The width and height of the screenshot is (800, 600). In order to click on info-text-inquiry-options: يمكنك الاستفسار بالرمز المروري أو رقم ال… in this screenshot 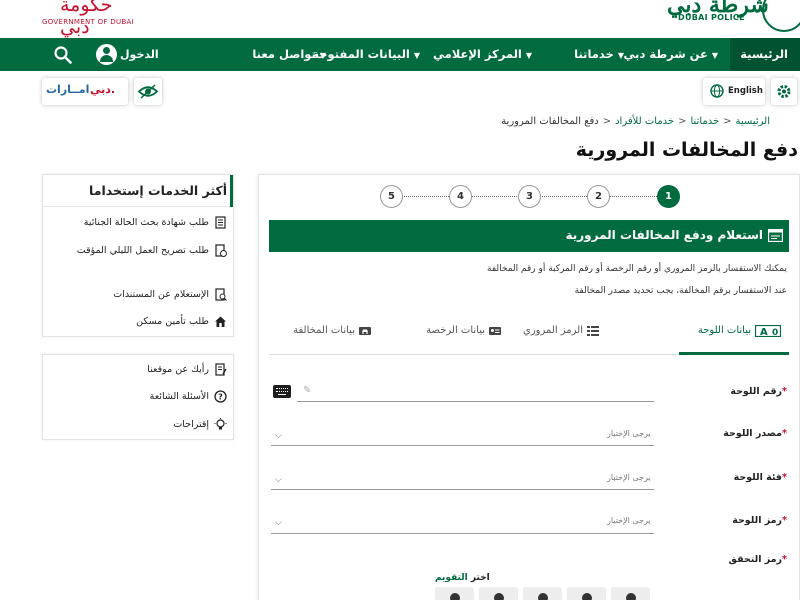, I will do `click(637, 269)`.